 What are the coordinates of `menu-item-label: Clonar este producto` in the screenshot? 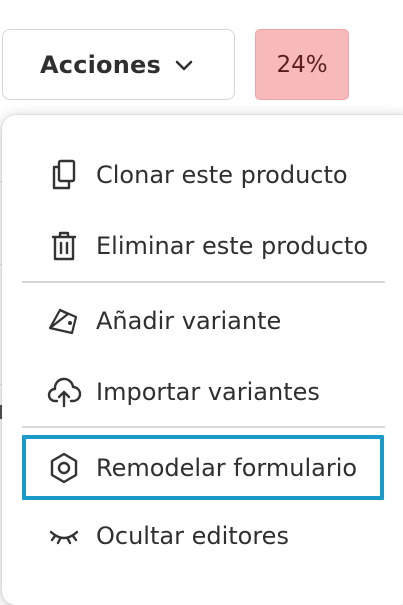 It's located at (222, 175).